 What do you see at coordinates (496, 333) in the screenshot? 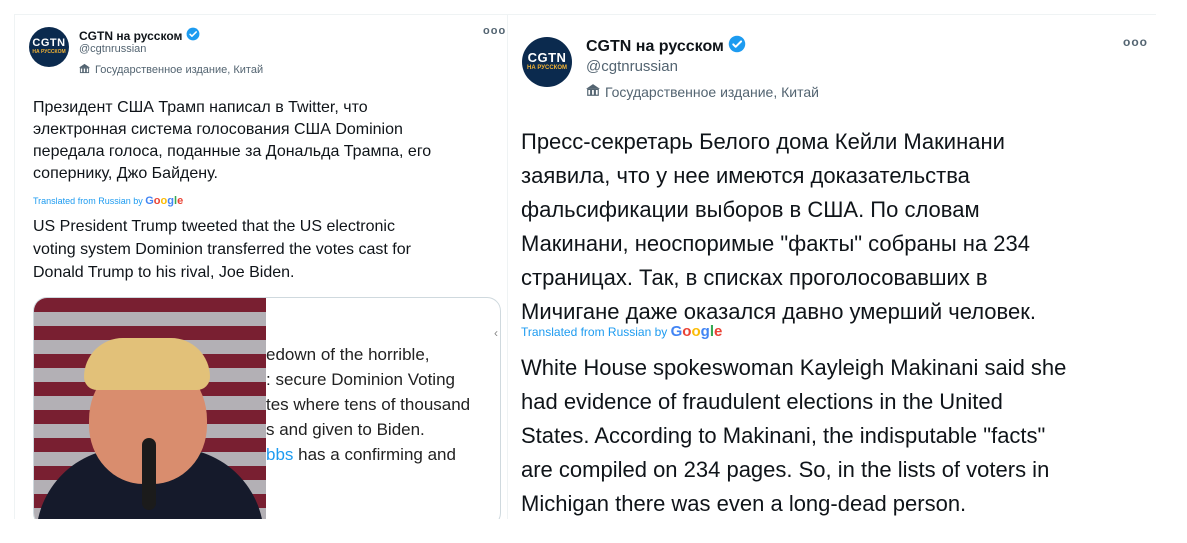
I see `media-corner-mark: ‹` at bounding box center [496, 333].